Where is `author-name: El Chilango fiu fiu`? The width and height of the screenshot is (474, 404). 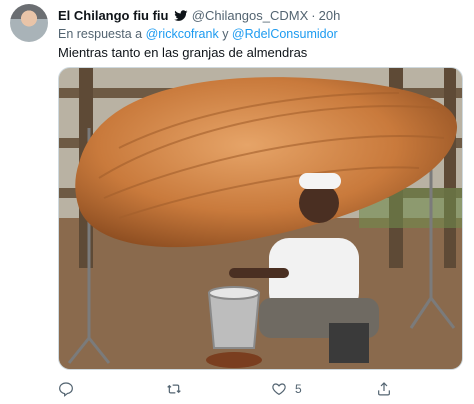 author-name: El Chilango fiu fiu is located at coordinates (113, 15).